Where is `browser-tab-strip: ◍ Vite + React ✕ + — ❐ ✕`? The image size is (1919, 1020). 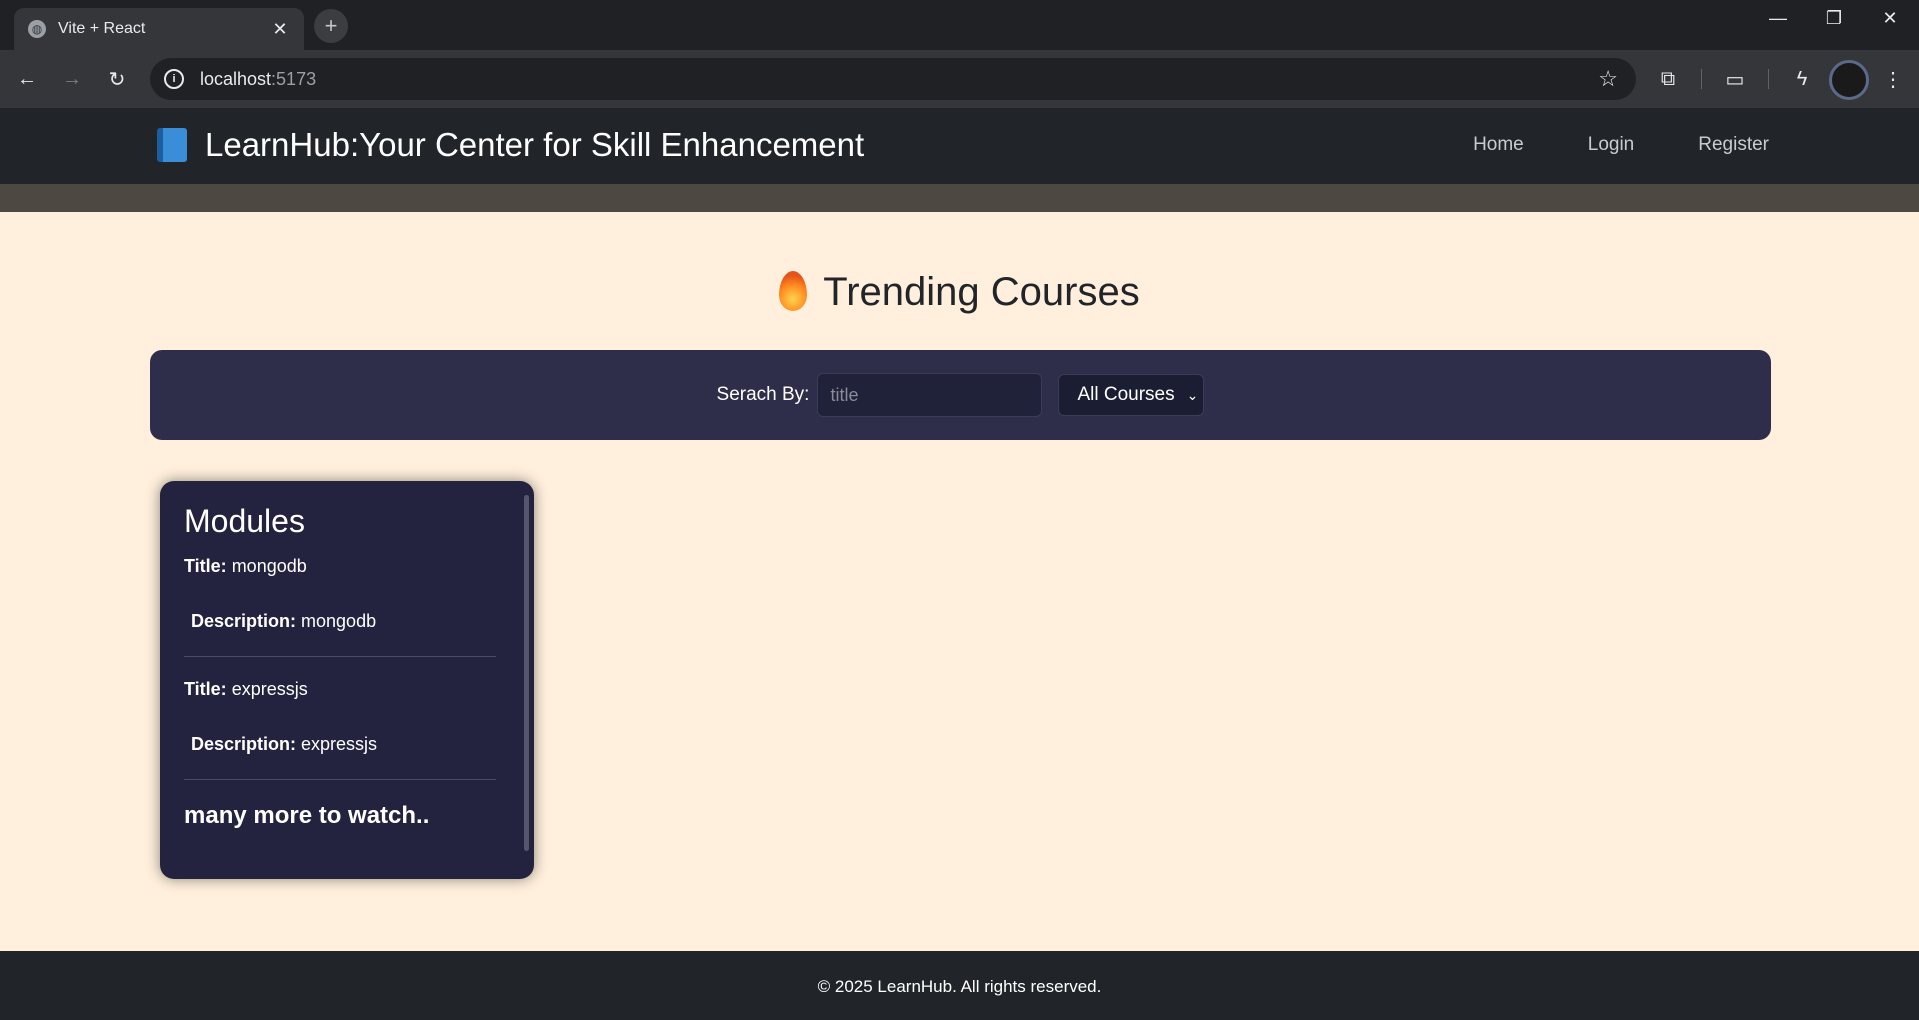 browser-tab-strip: ◍ Vite + React ✕ + — ❐ ✕ is located at coordinates (959, 25).